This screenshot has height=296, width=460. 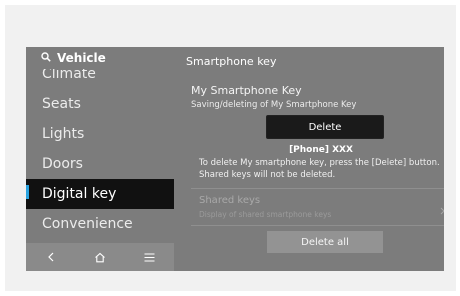 I want to click on my-key-subtitle: Saving/deleting of My Smartphone Key, so click(x=274, y=105).